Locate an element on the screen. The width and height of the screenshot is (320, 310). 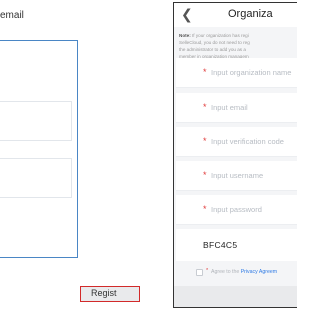
privacy-agreement-link: Privacy Agreem is located at coordinates (259, 272).